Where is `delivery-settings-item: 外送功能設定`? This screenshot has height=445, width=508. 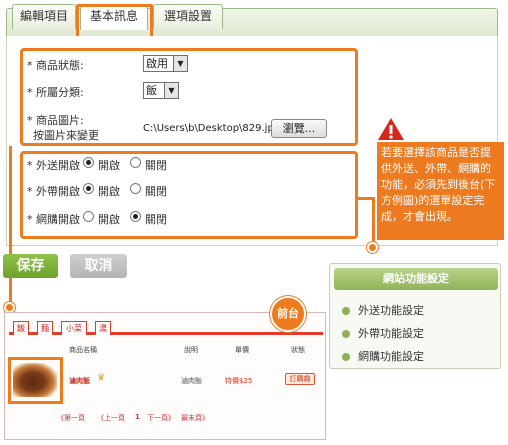 delivery-settings-item: 外送功能設定 is located at coordinates (383, 310).